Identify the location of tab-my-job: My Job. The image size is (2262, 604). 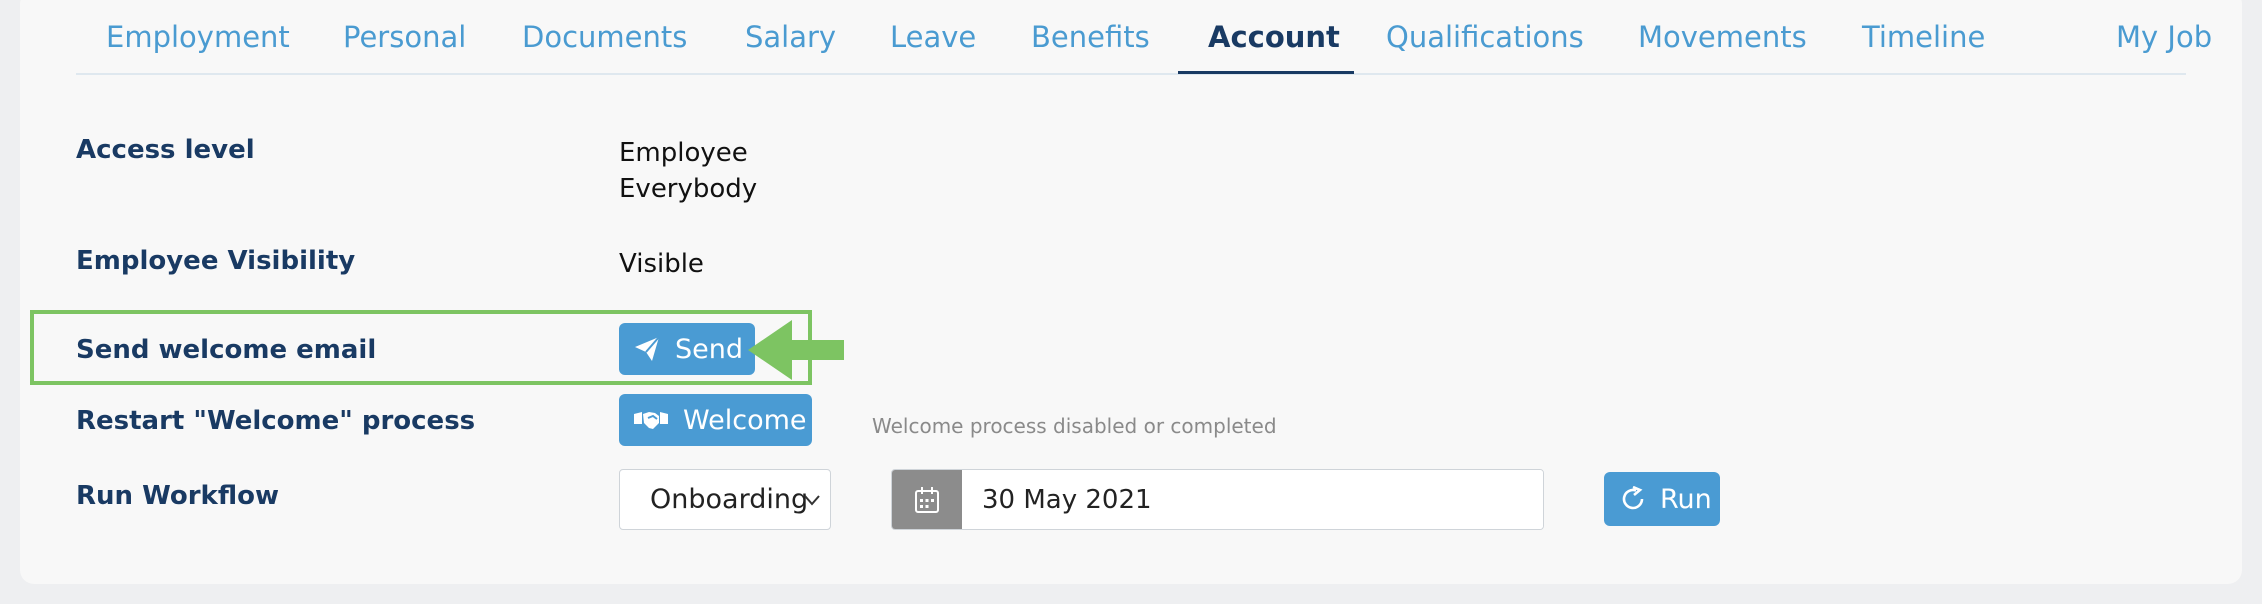
(2164, 37).